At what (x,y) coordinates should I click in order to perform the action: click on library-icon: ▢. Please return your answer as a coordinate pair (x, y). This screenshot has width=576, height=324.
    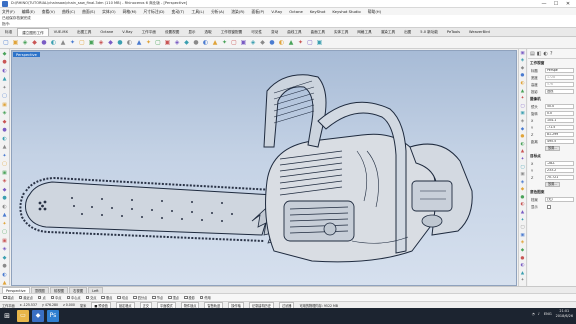
    Looking at the image, I should click on (523, 168).